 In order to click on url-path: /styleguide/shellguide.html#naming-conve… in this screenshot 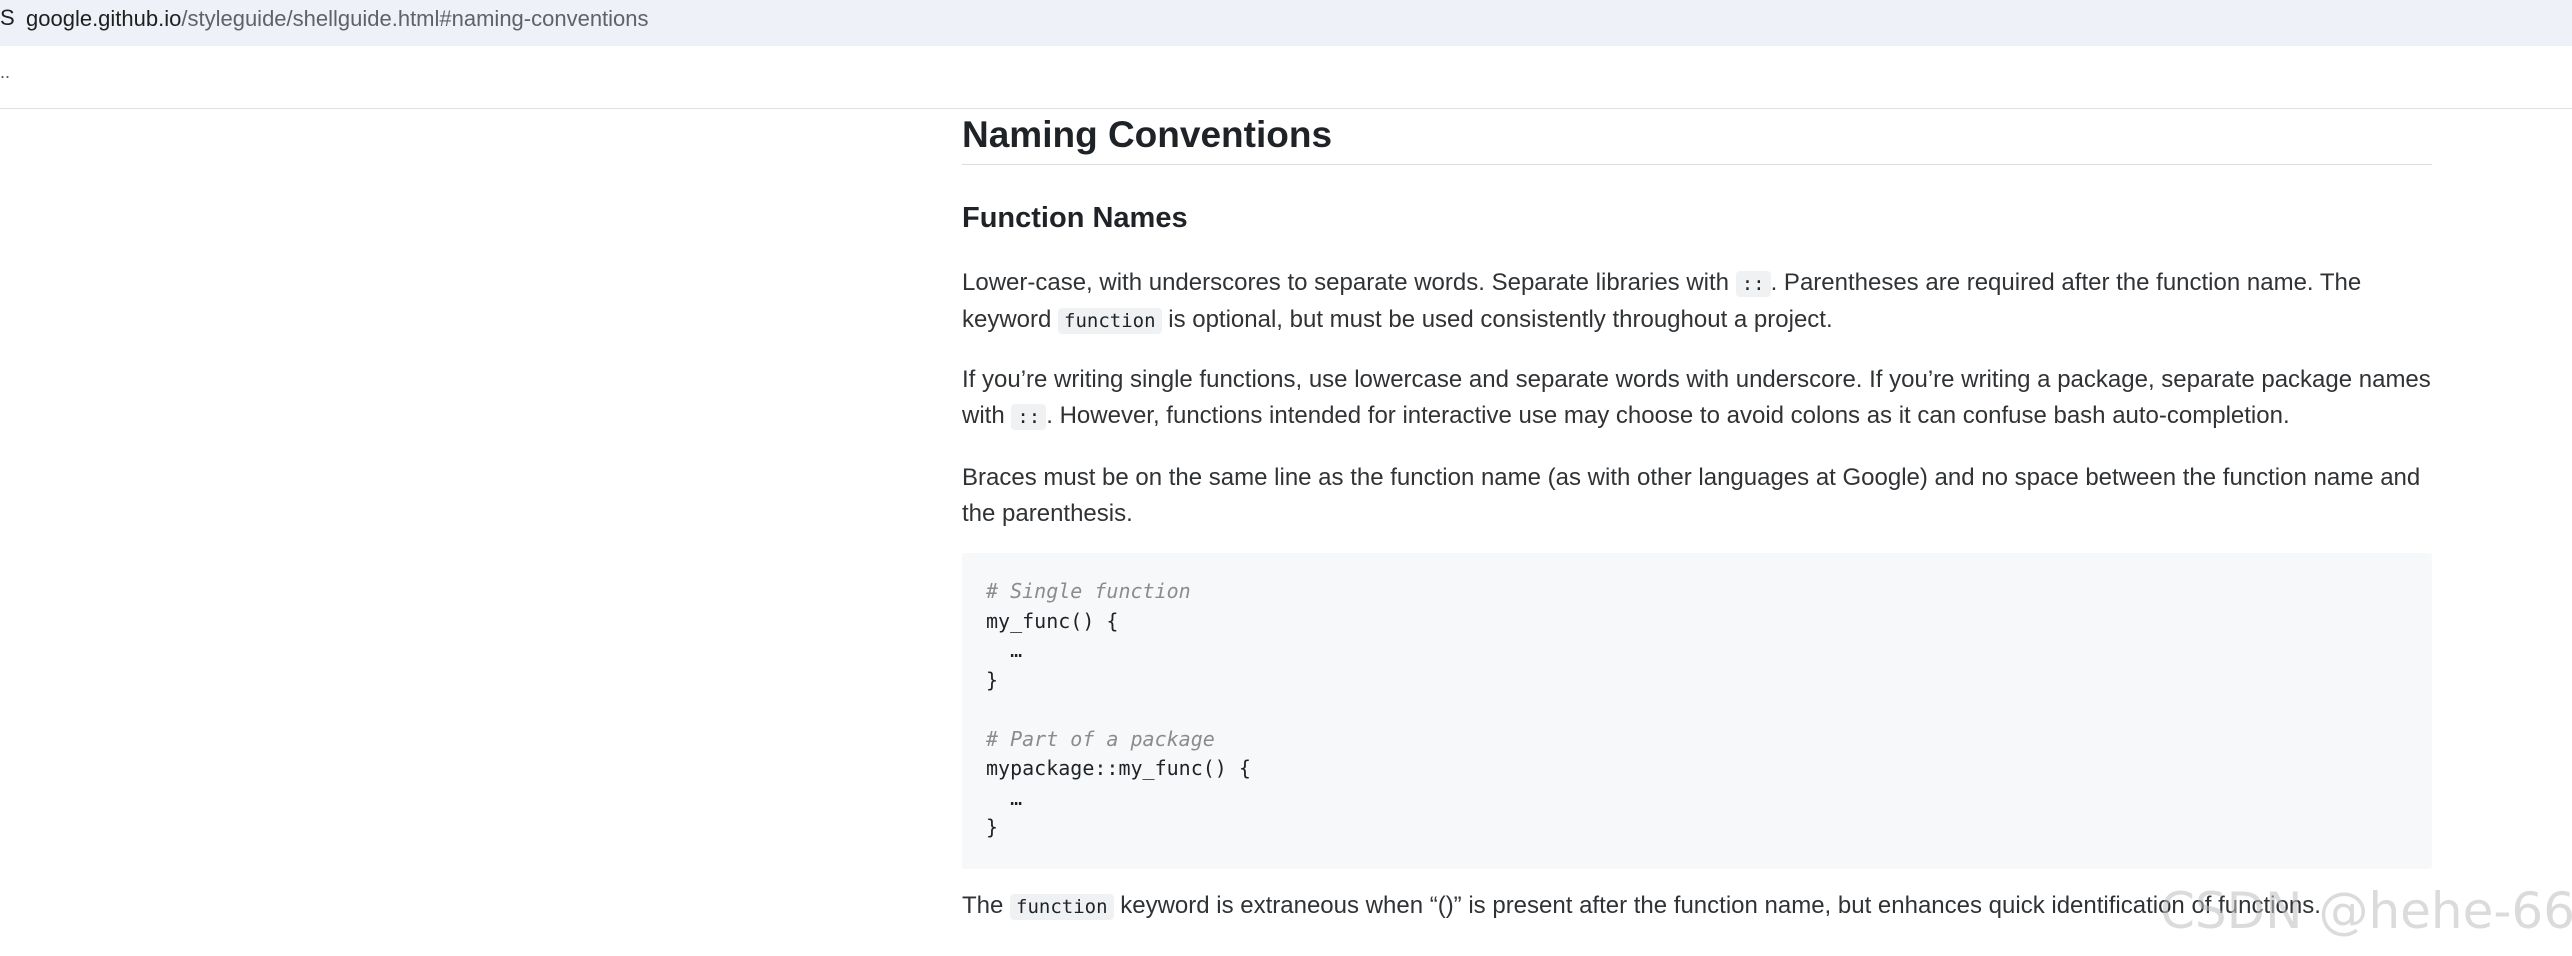, I will do `click(415, 18)`.